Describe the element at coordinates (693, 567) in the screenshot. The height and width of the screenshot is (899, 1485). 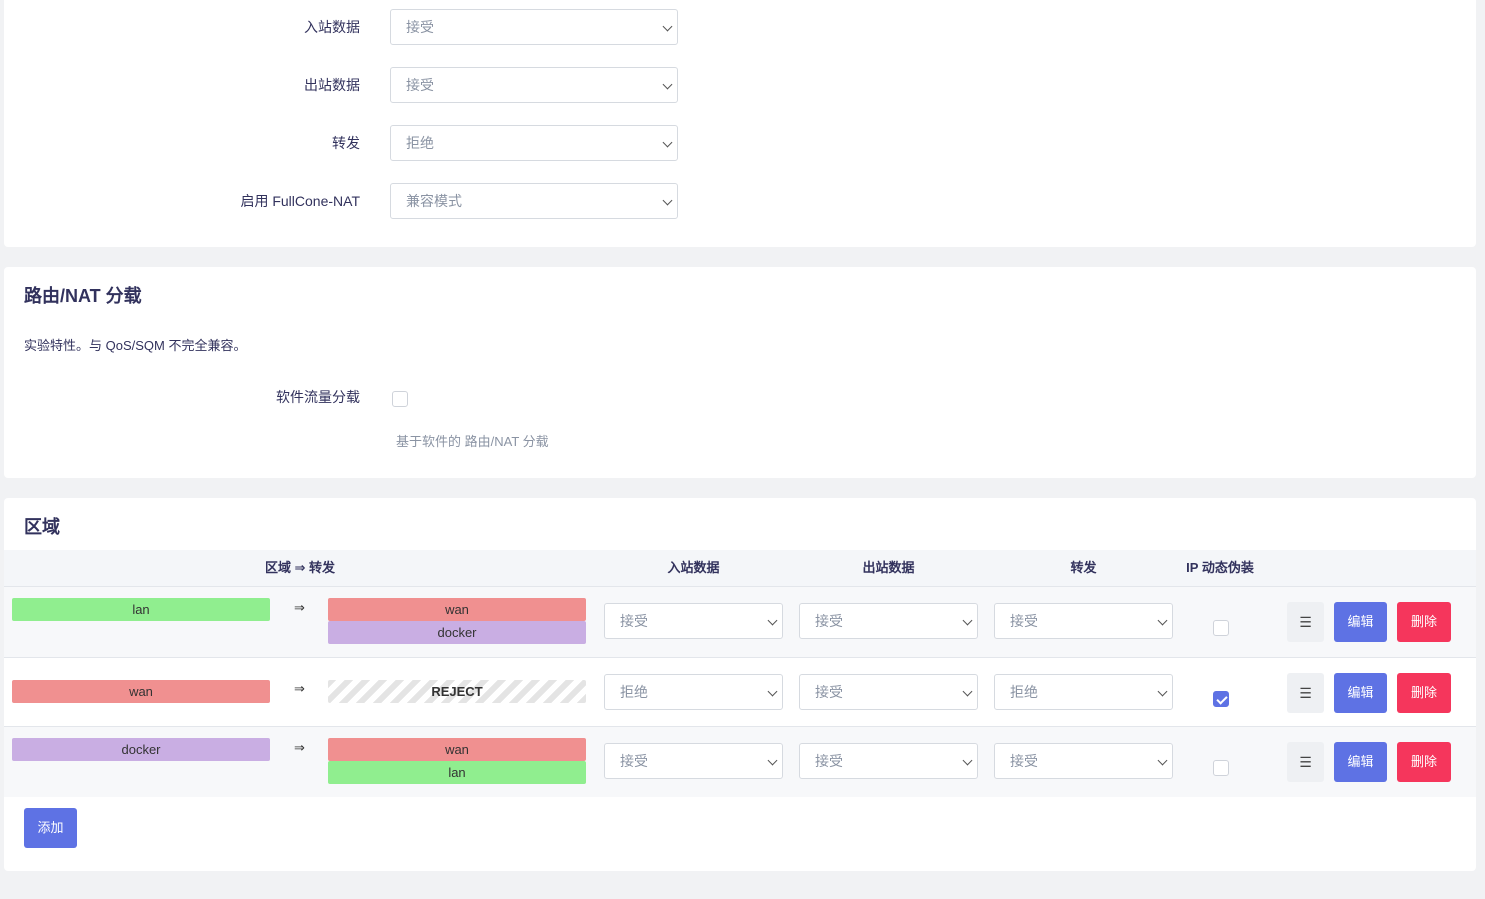
I see `header-input: 入站数据` at that location.